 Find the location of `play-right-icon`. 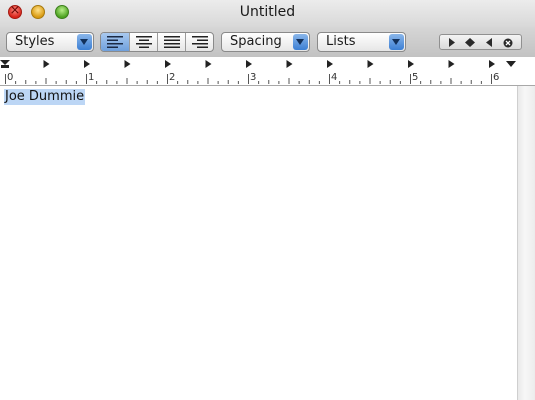

play-right-icon is located at coordinates (452, 42).